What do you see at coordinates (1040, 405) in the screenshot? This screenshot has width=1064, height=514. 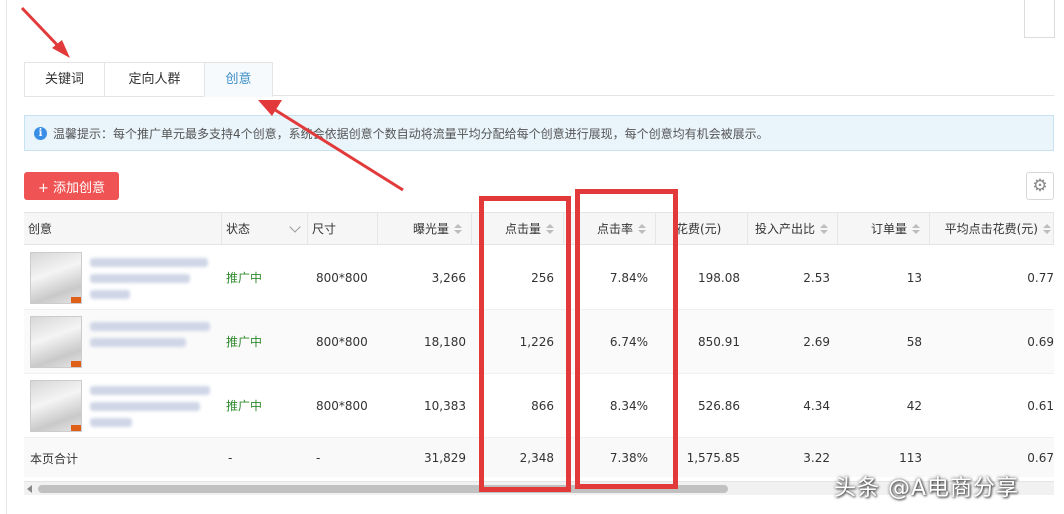 I see `avg-cpc-cell: 0.61` at bounding box center [1040, 405].